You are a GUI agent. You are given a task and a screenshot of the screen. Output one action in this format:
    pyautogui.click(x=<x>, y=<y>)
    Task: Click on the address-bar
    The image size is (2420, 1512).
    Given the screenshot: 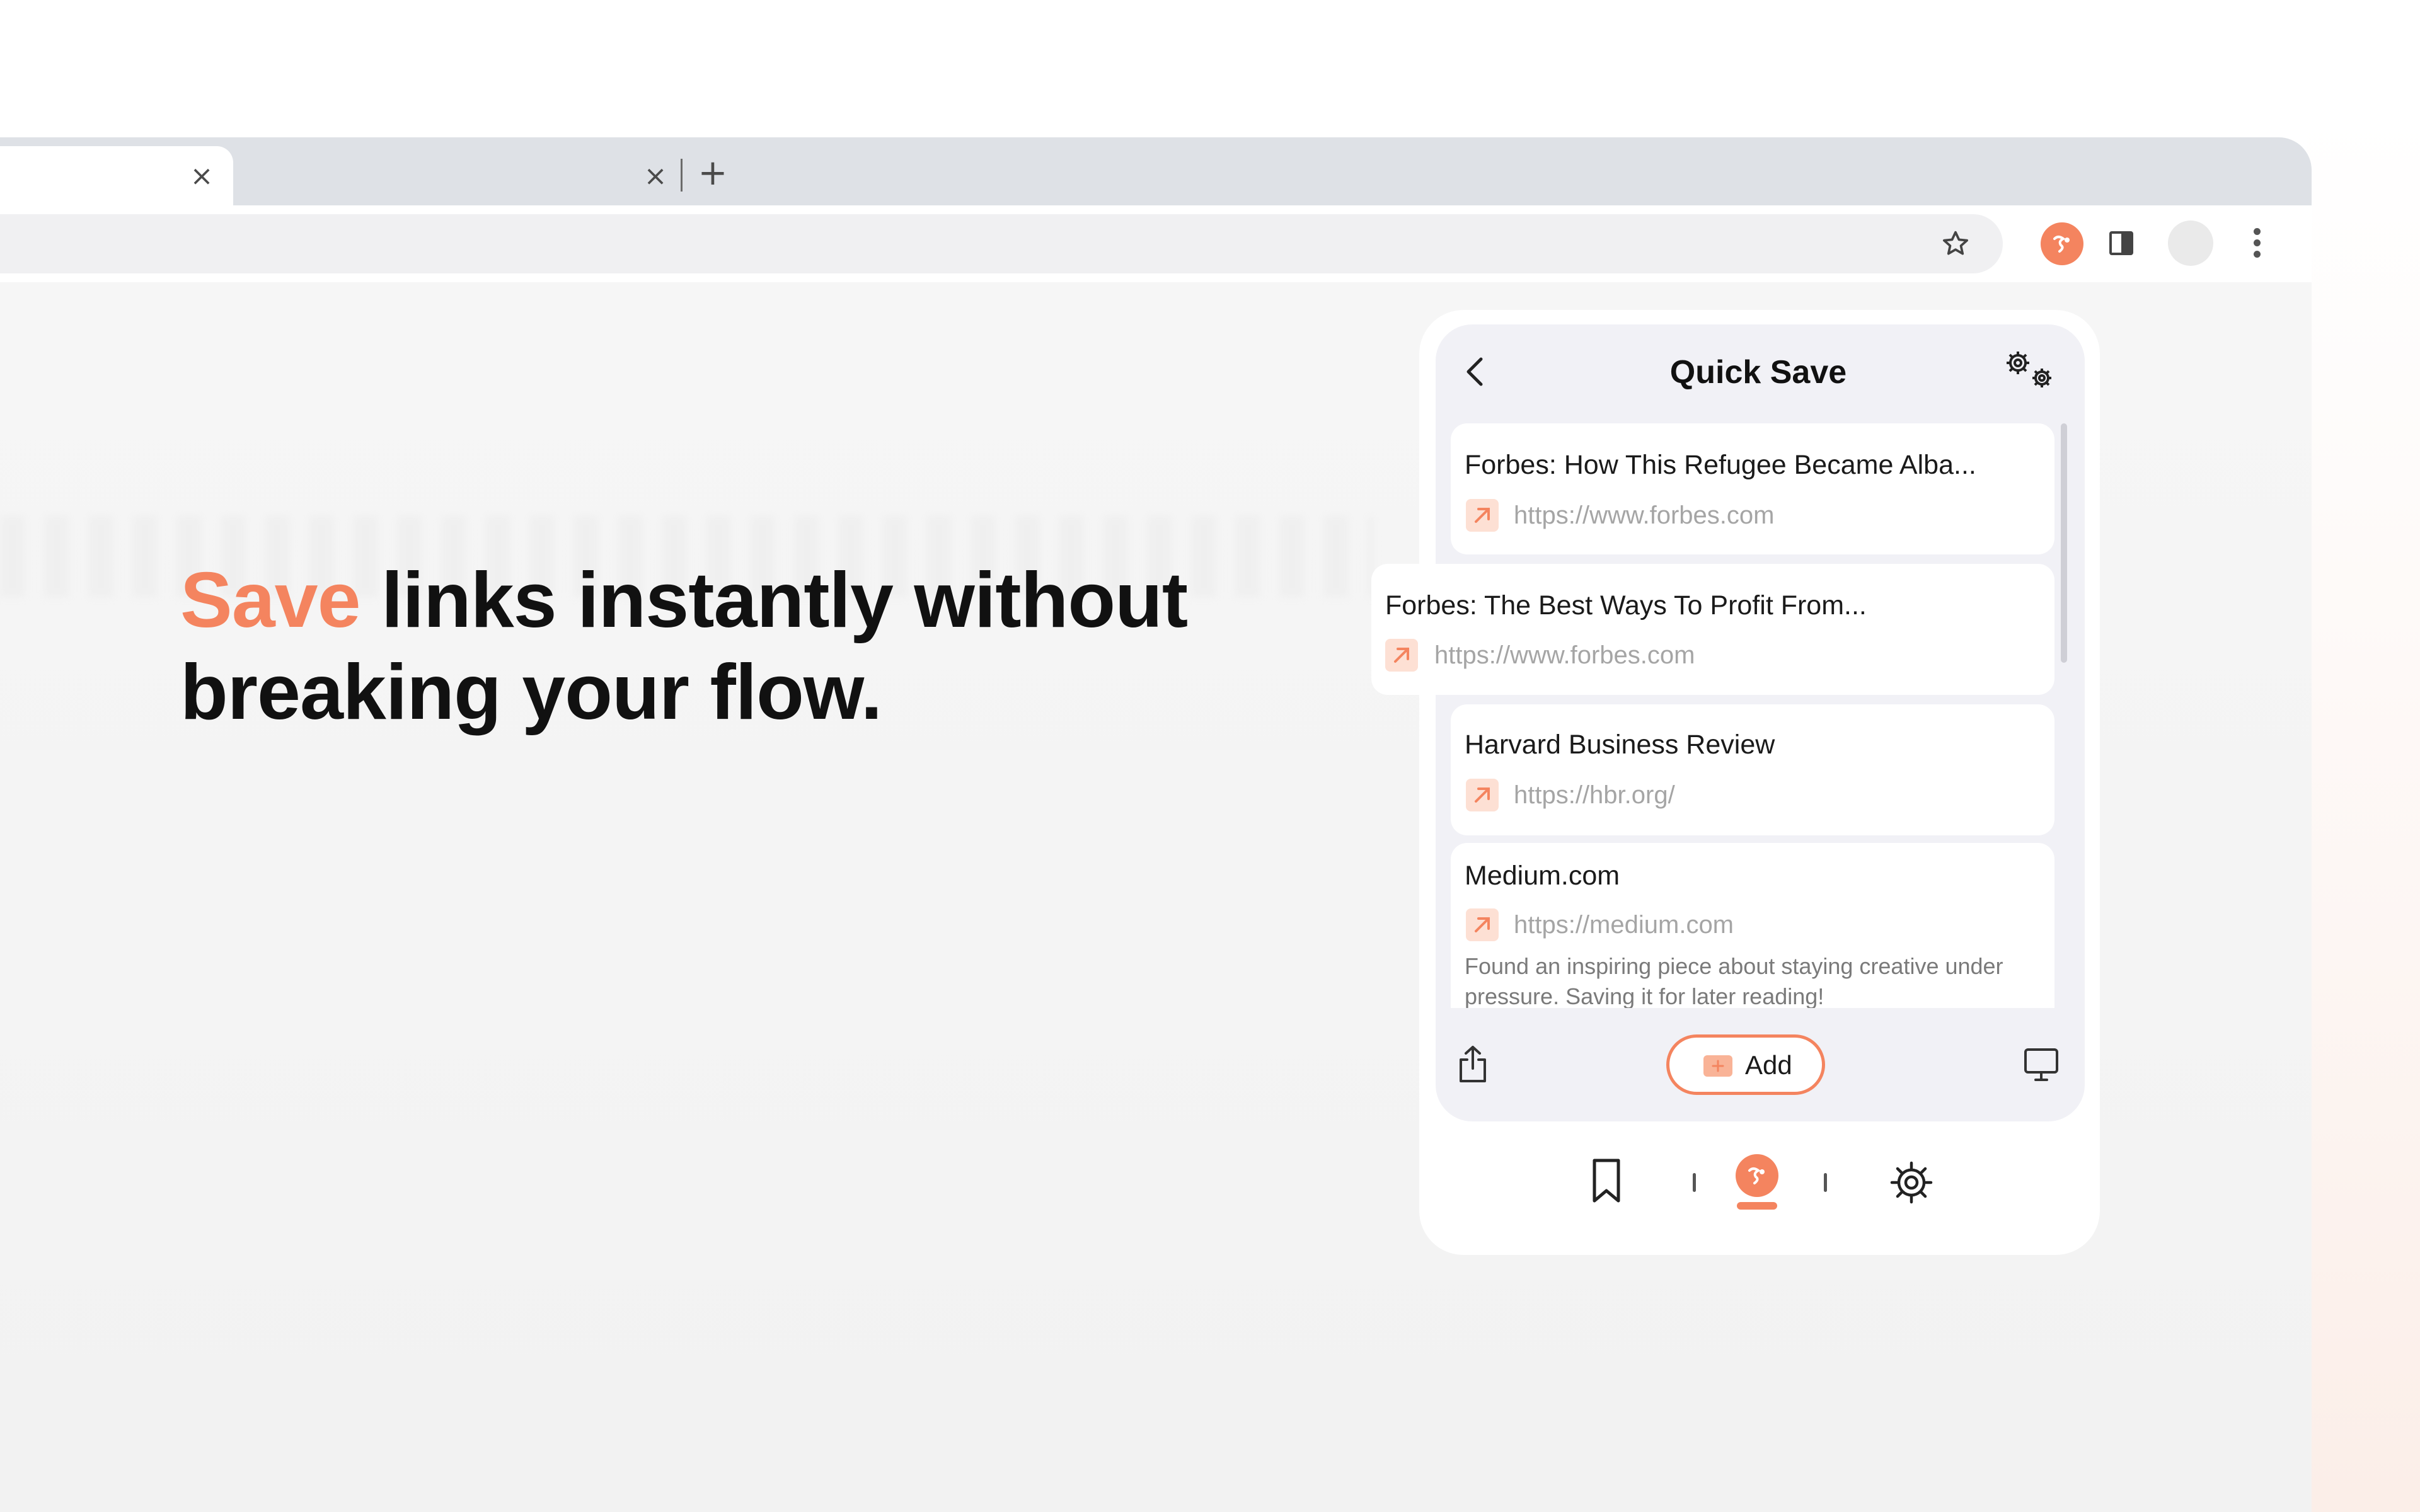 What is the action you would take?
    pyautogui.click(x=1002, y=243)
    